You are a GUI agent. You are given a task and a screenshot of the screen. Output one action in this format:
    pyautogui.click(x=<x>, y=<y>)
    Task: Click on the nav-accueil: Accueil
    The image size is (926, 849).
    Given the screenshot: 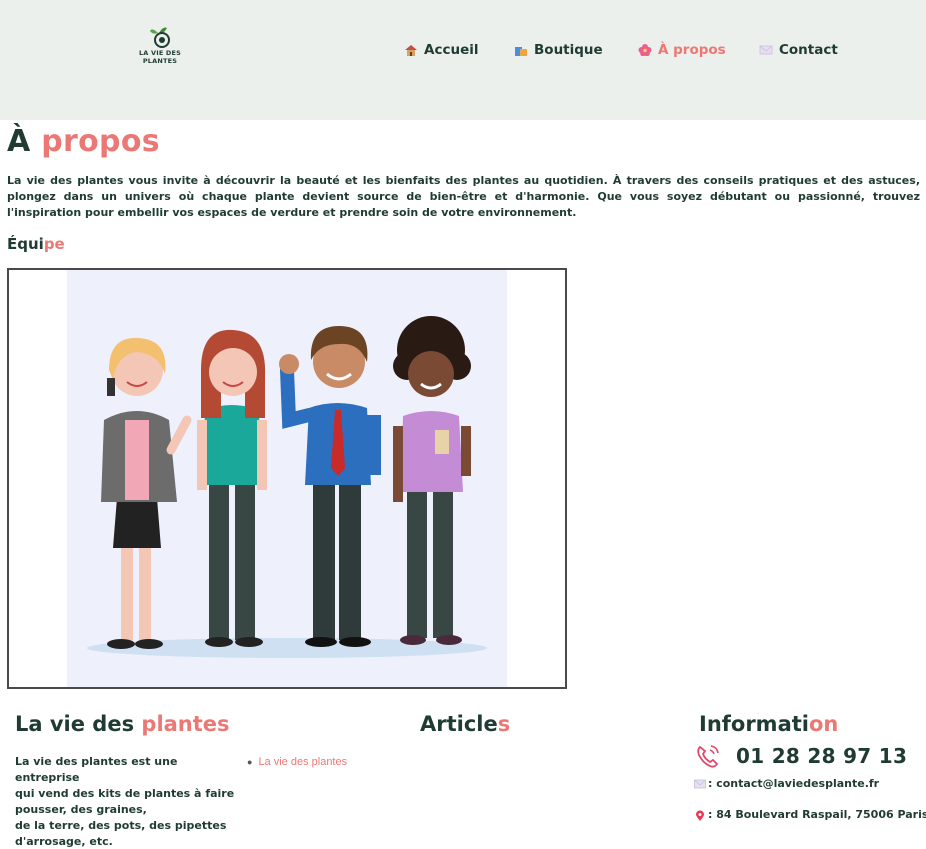 What is the action you would take?
    pyautogui.click(x=441, y=50)
    